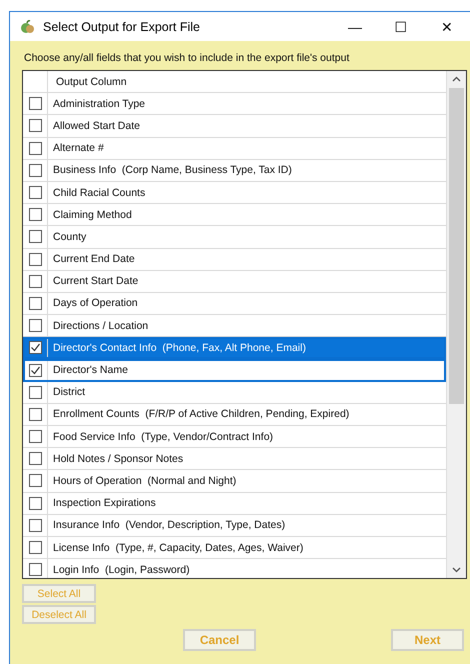 The height and width of the screenshot is (664, 470). Describe the element at coordinates (96, 126) in the screenshot. I see `field-label: Allowed Start Date` at that location.